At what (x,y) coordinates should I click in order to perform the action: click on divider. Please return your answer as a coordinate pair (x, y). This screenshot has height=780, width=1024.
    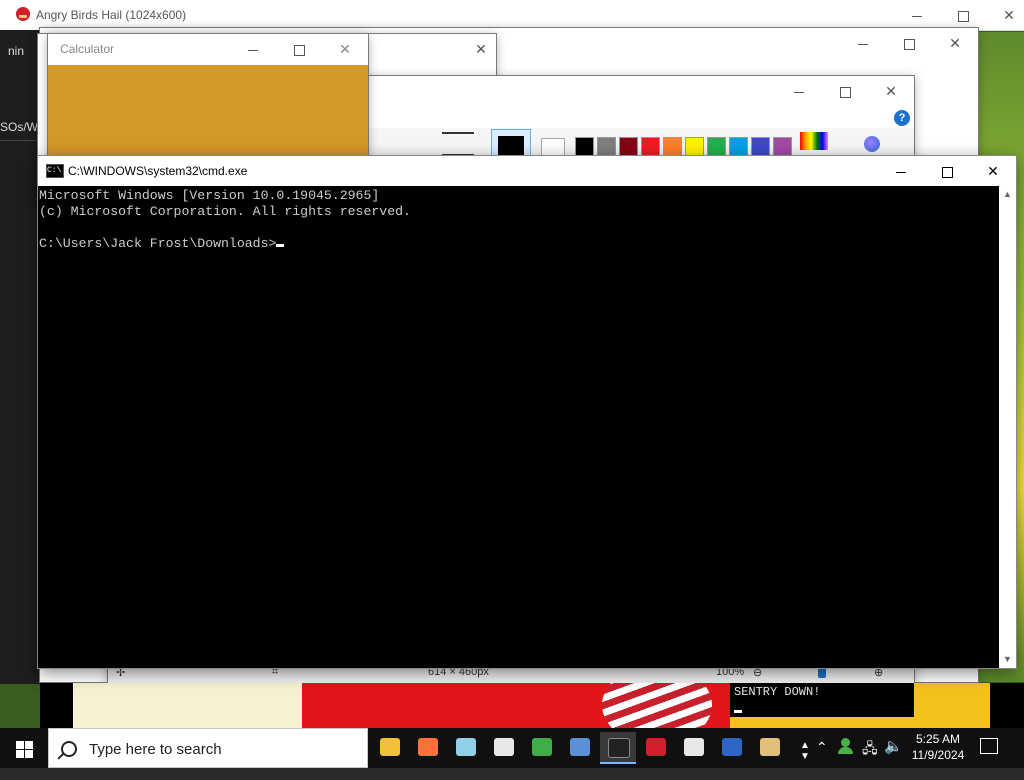
    Looking at the image, I should click on (20, 140).